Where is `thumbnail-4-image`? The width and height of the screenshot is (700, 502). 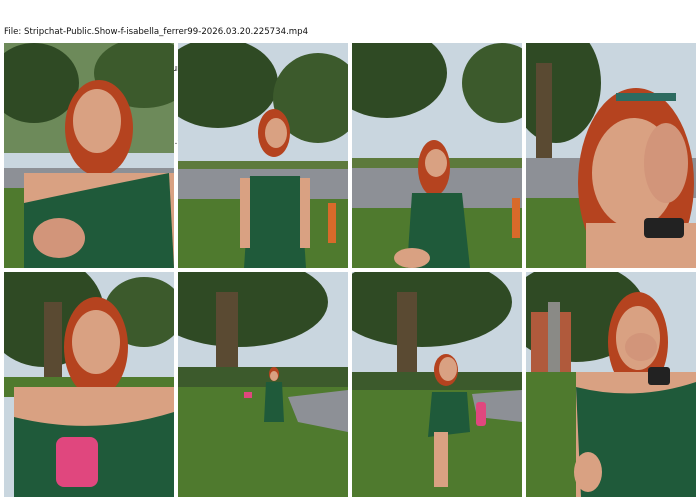
thumbnail-4-image is located at coordinates (611, 155).